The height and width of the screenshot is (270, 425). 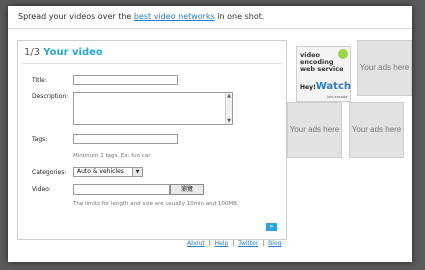 What do you see at coordinates (125, 139) in the screenshot?
I see `tags-field` at bounding box center [125, 139].